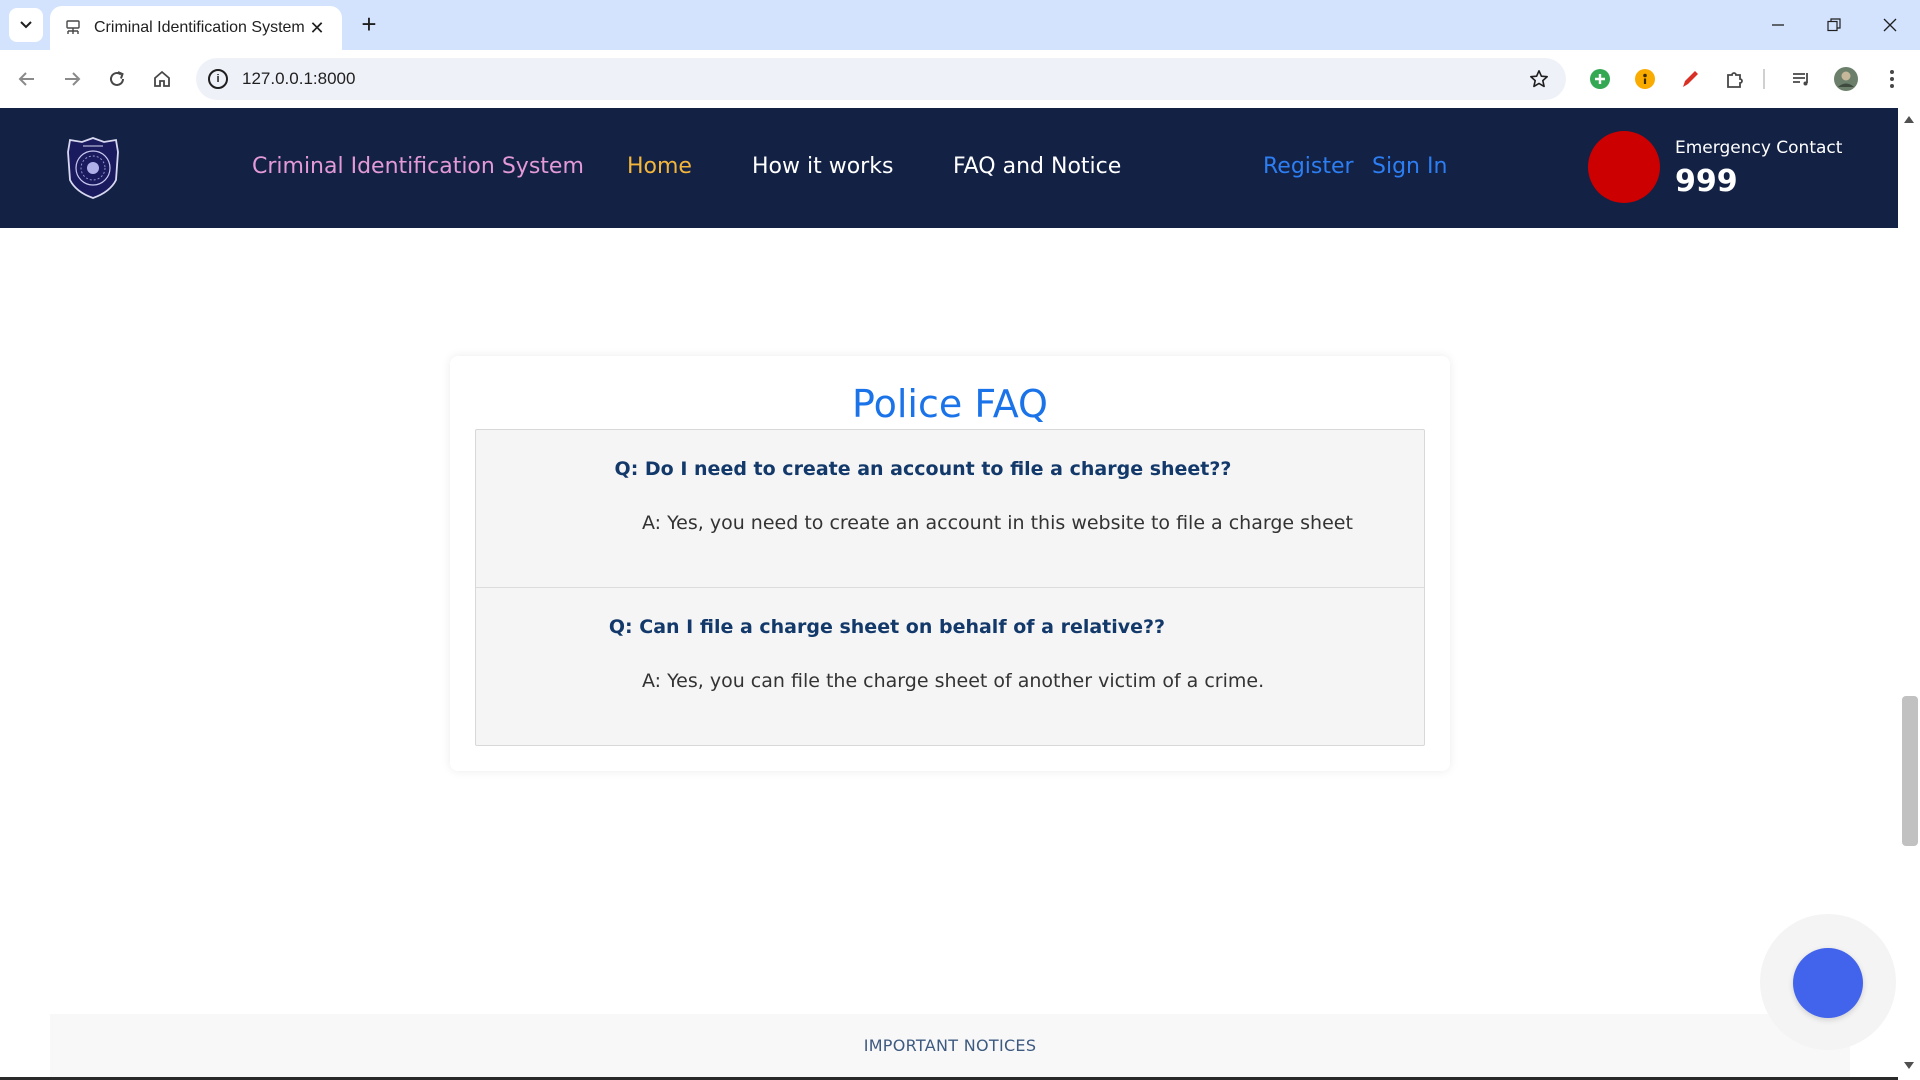 The image size is (1920, 1080). I want to click on url-text: 127.0.0.1:8000, so click(882, 79).